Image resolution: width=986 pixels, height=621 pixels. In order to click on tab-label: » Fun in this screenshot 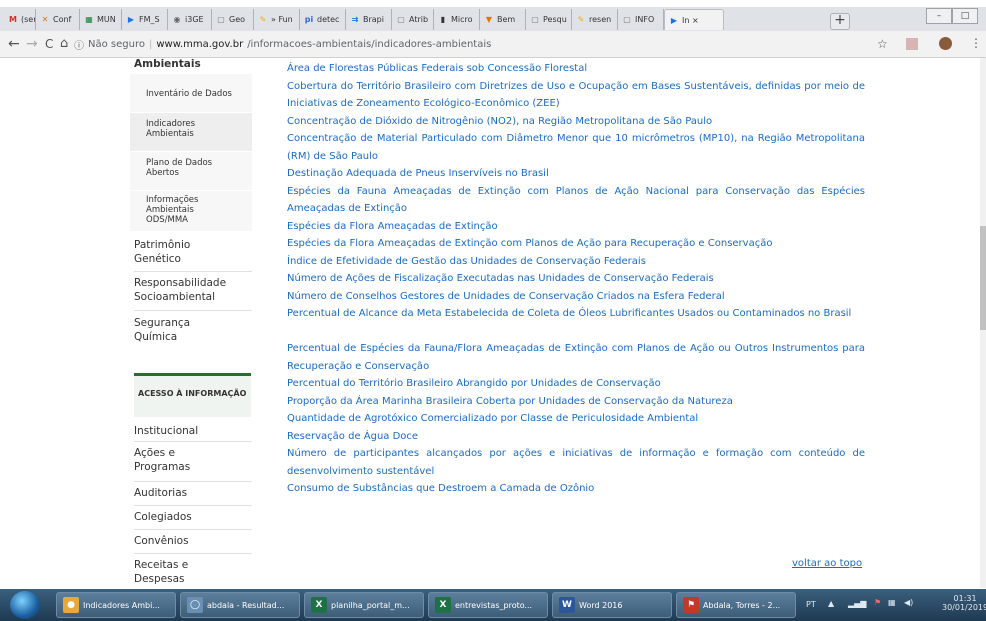, I will do `click(282, 19)`.